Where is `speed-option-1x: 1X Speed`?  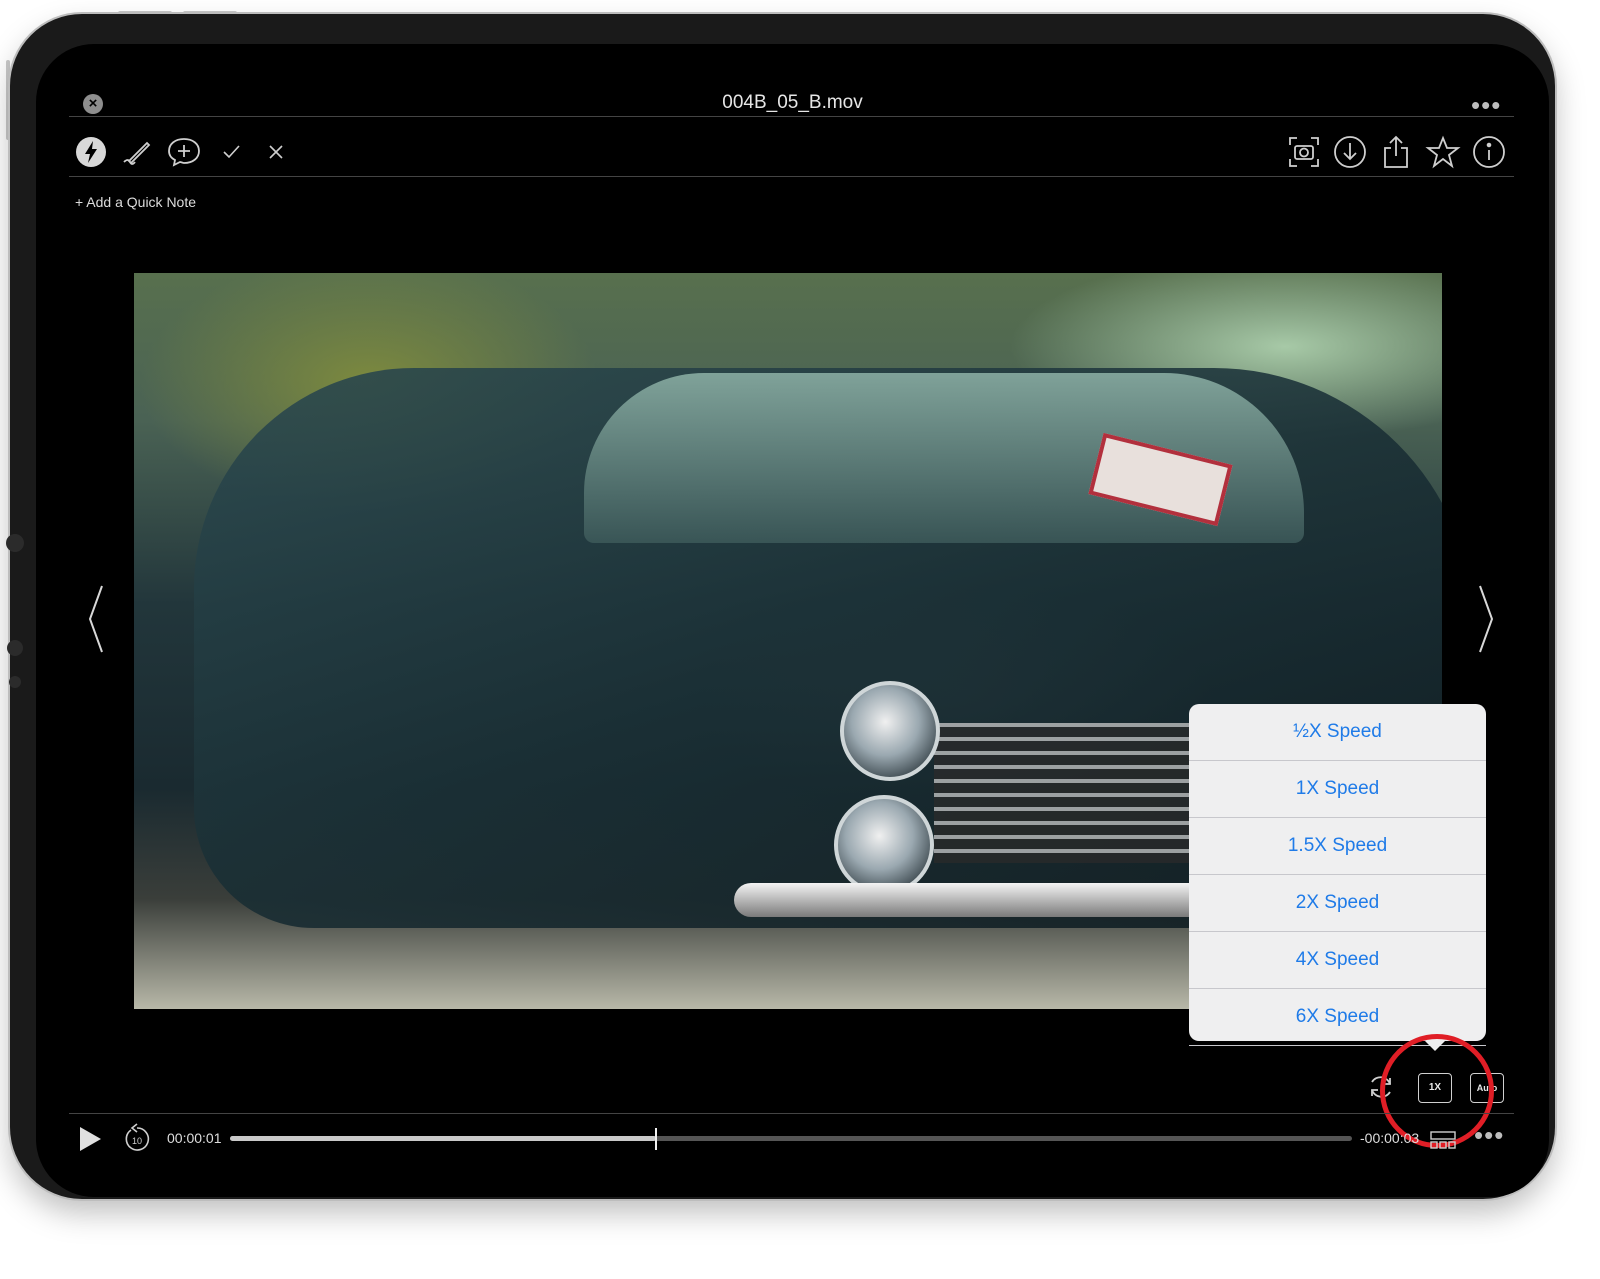
speed-option-1x: 1X Speed is located at coordinates (1337, 789).